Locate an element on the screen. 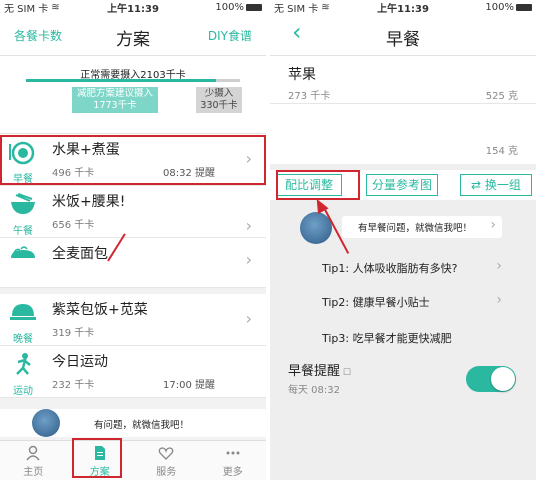 The height and width of the screenshot is (480, 536). meal-row-dinner: 晚餐 紫菜包饭+苋菜 319 千卡 › is located at coordinates (133, 317).